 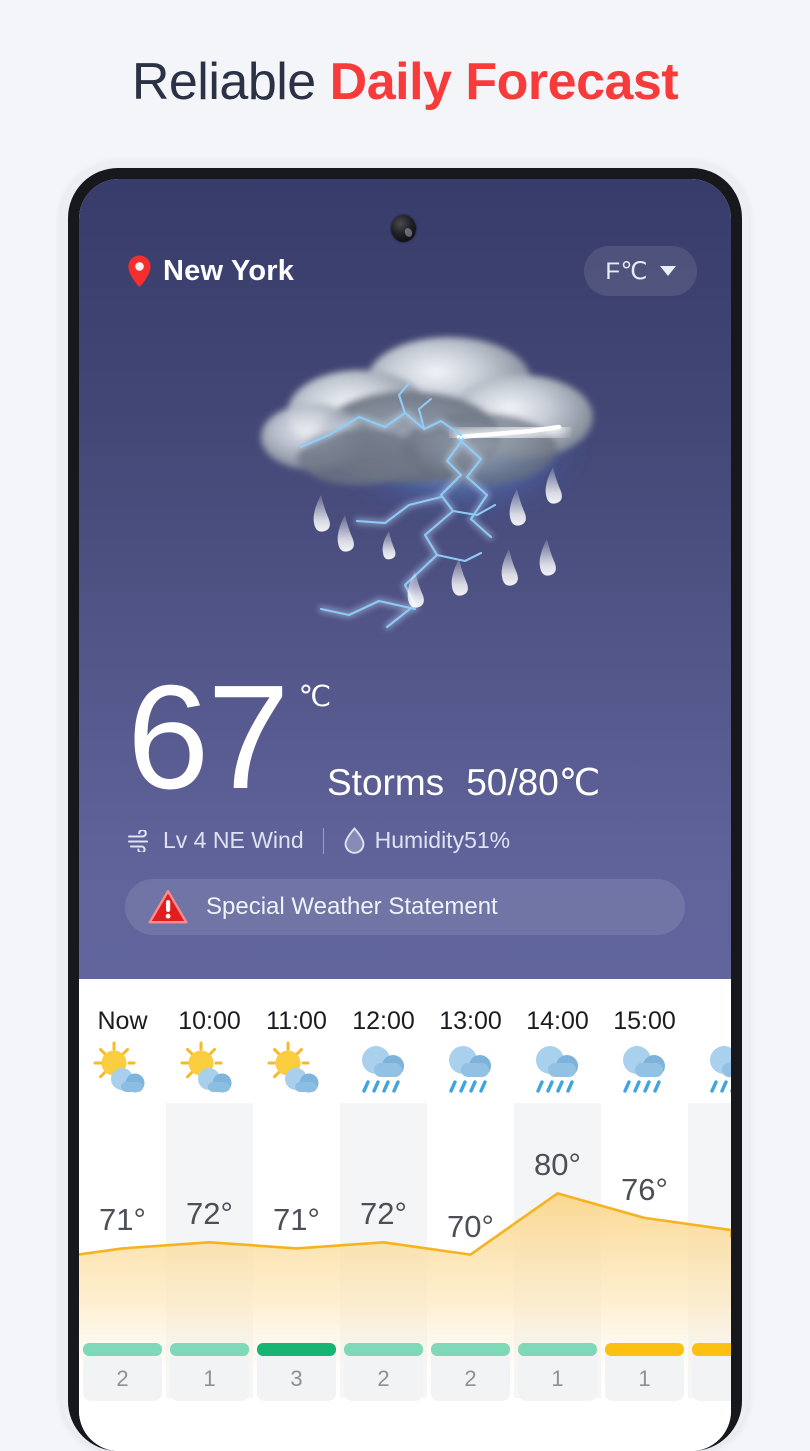 What do you see at coordinates (209, 1021) in the screenshot?
I see `hour-time-label: 10:00` at bounding box center [209, 1021].